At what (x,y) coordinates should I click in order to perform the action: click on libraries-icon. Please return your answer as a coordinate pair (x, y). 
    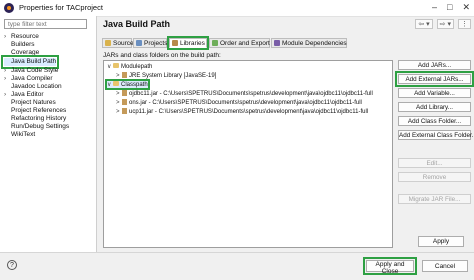
    Looking at the image, I should click on (175, 43).